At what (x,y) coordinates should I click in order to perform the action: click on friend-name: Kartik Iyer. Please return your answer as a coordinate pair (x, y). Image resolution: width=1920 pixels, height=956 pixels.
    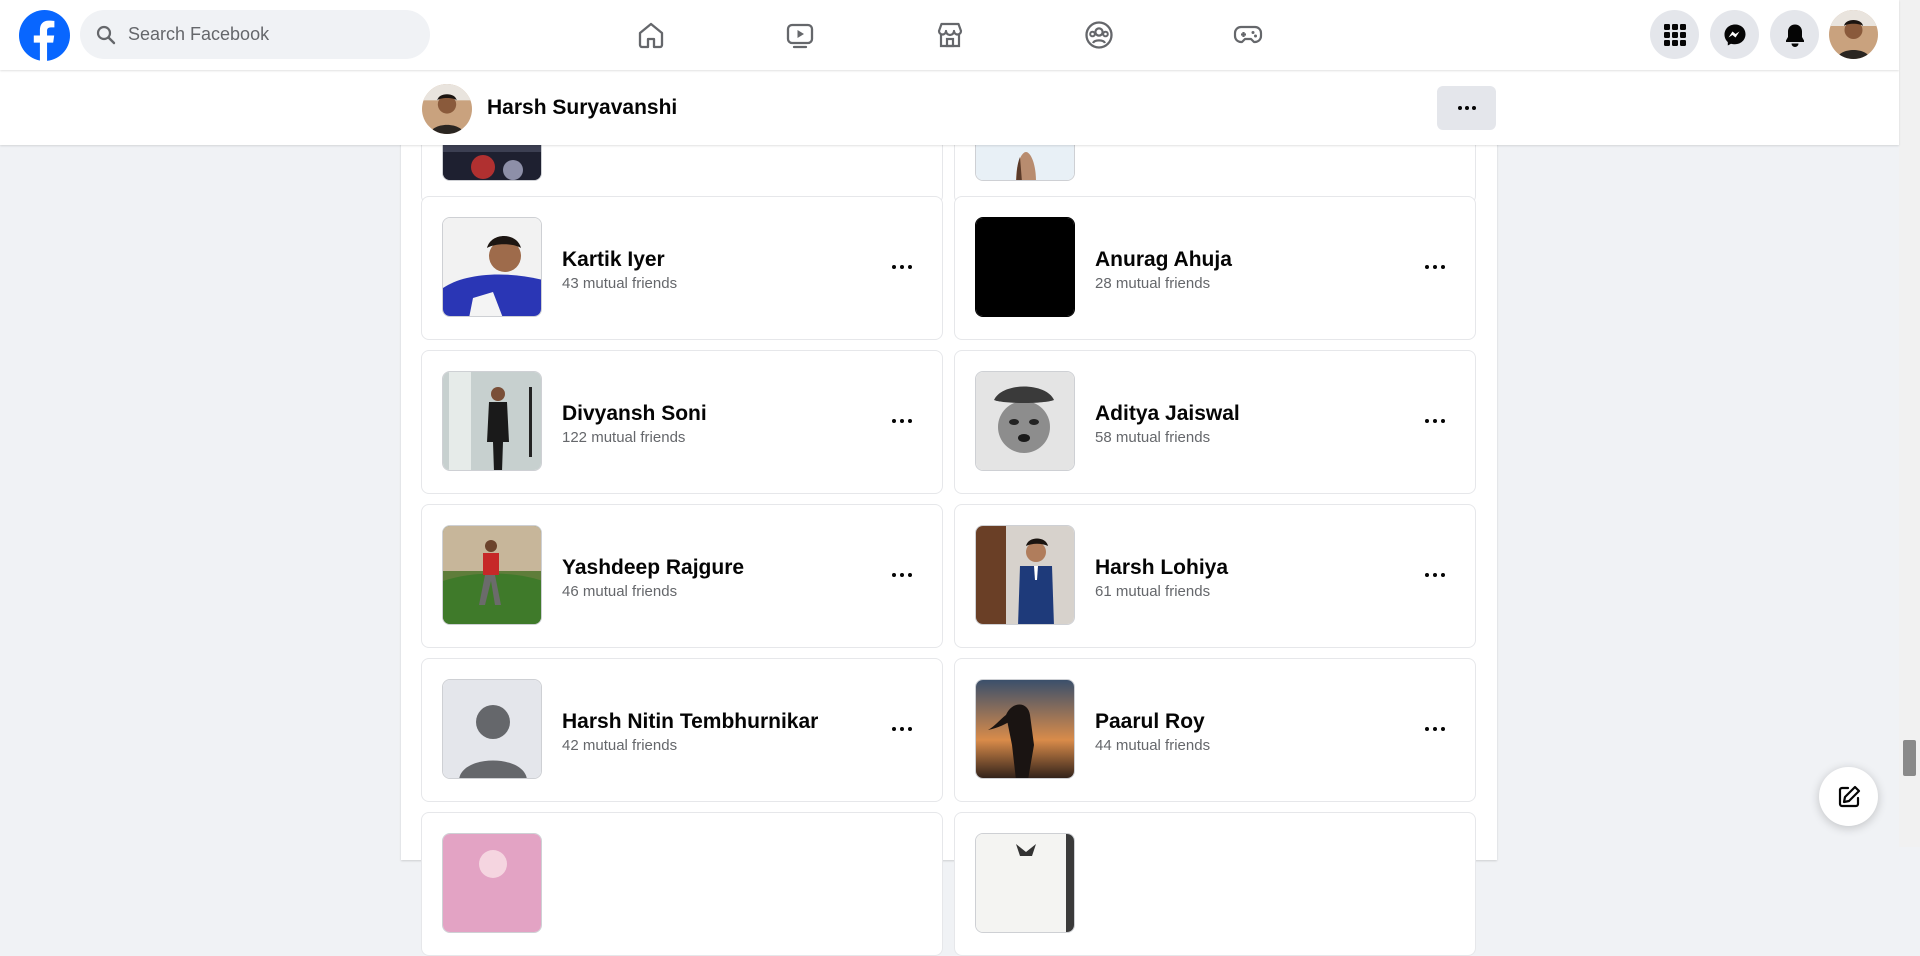
    Looking at the image, I should click on (613, 260).